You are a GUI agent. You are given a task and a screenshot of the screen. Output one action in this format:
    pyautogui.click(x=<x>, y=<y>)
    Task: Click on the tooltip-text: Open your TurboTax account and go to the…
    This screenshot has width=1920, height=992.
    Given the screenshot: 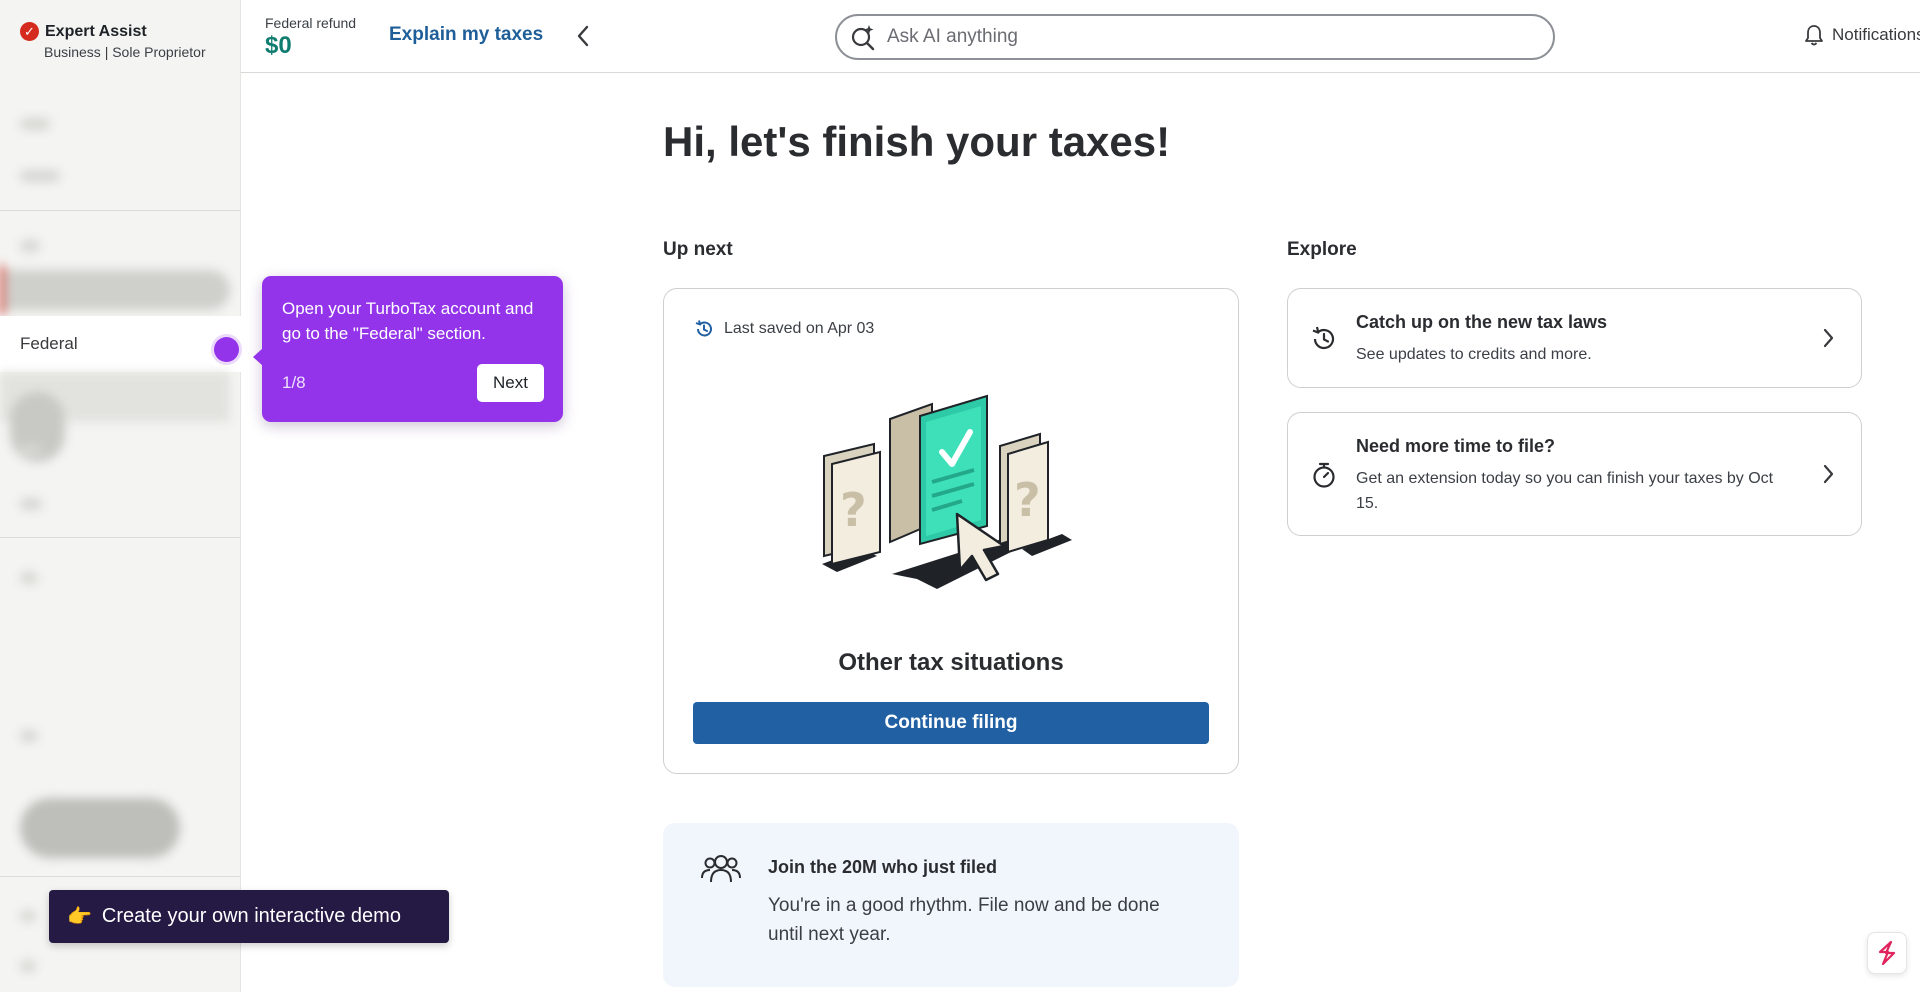 What is the action you would take?
    pyautogui.click(x=408, y=321)
    